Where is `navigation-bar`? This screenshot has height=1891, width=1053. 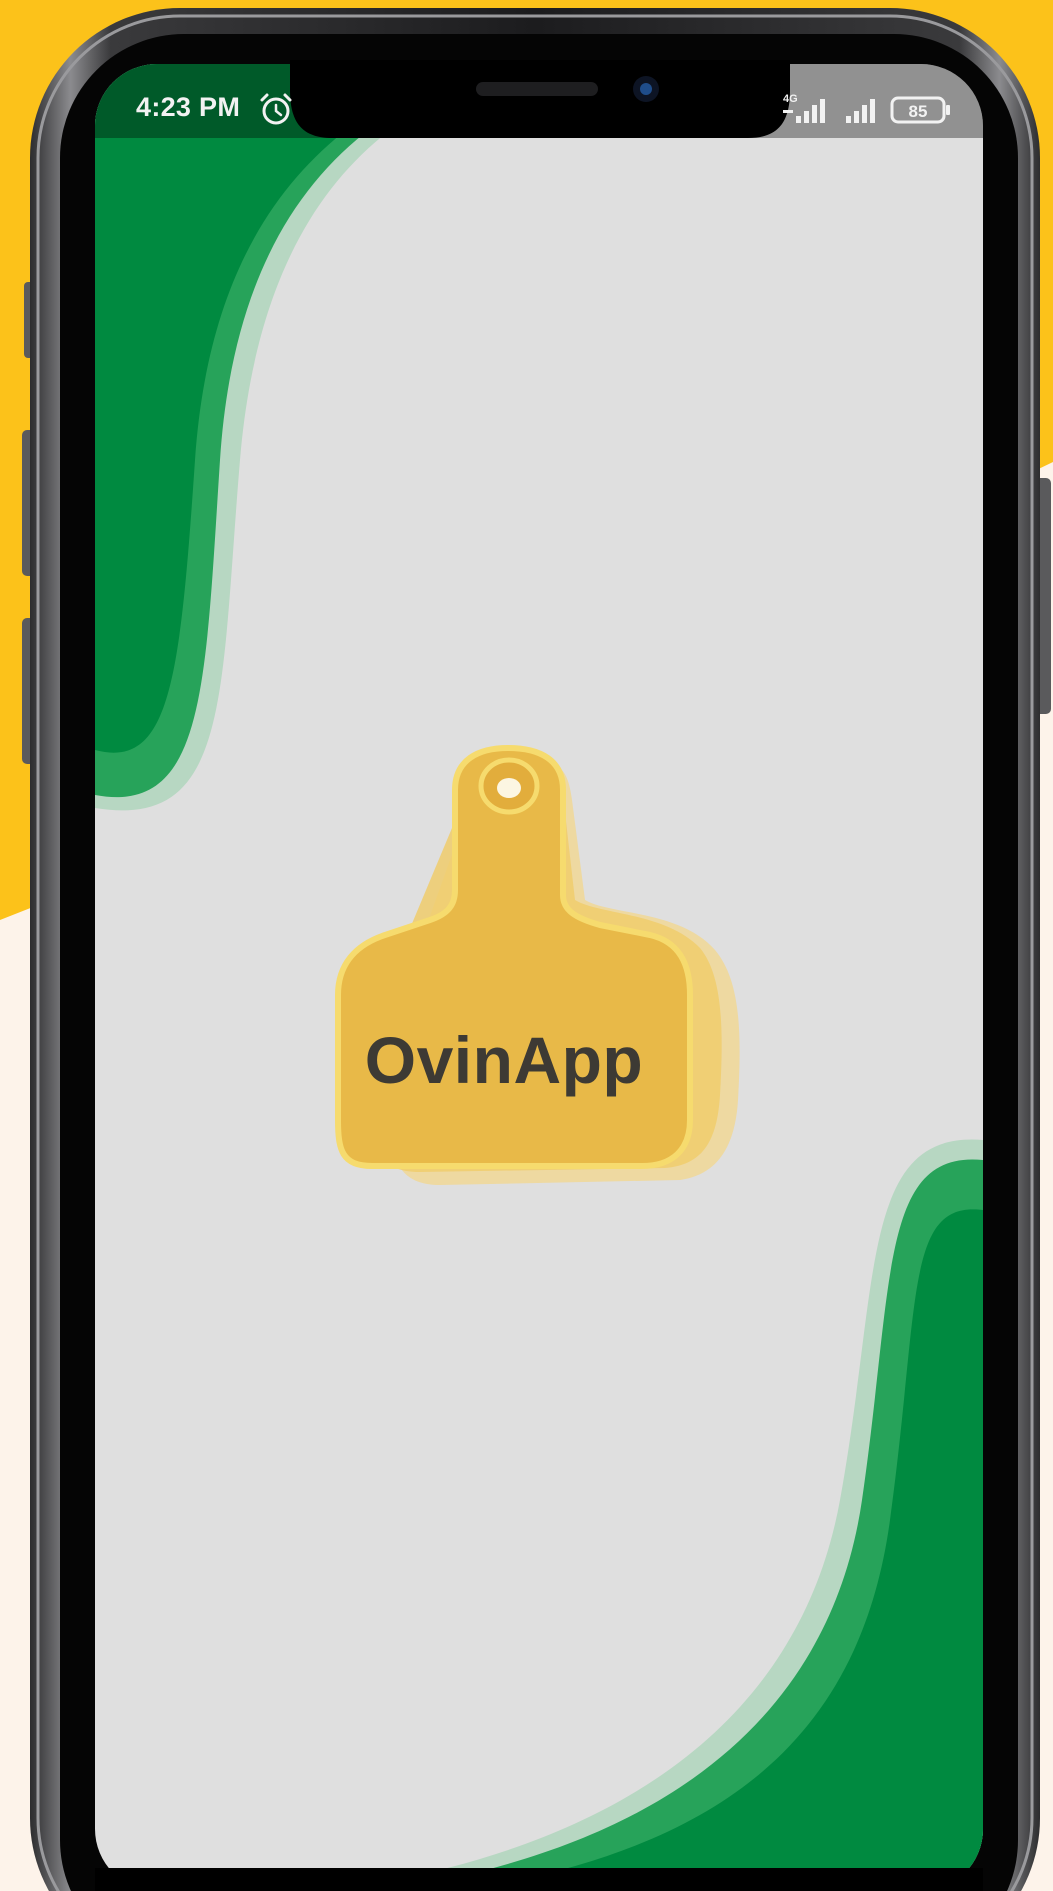 navigation-bar is located at coordinates (539, 1879).